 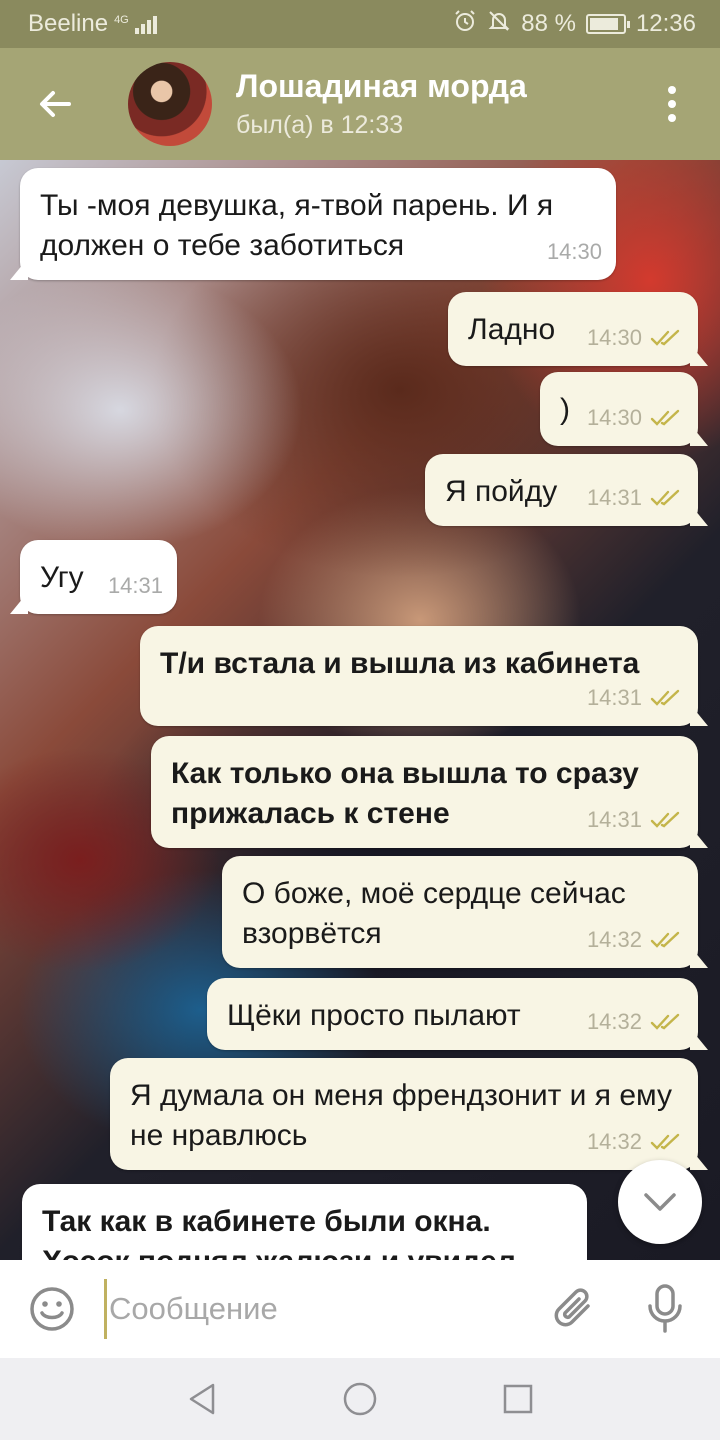 I want to click on message-bubble: Ладно 14:30, so click(x=578, y=329).